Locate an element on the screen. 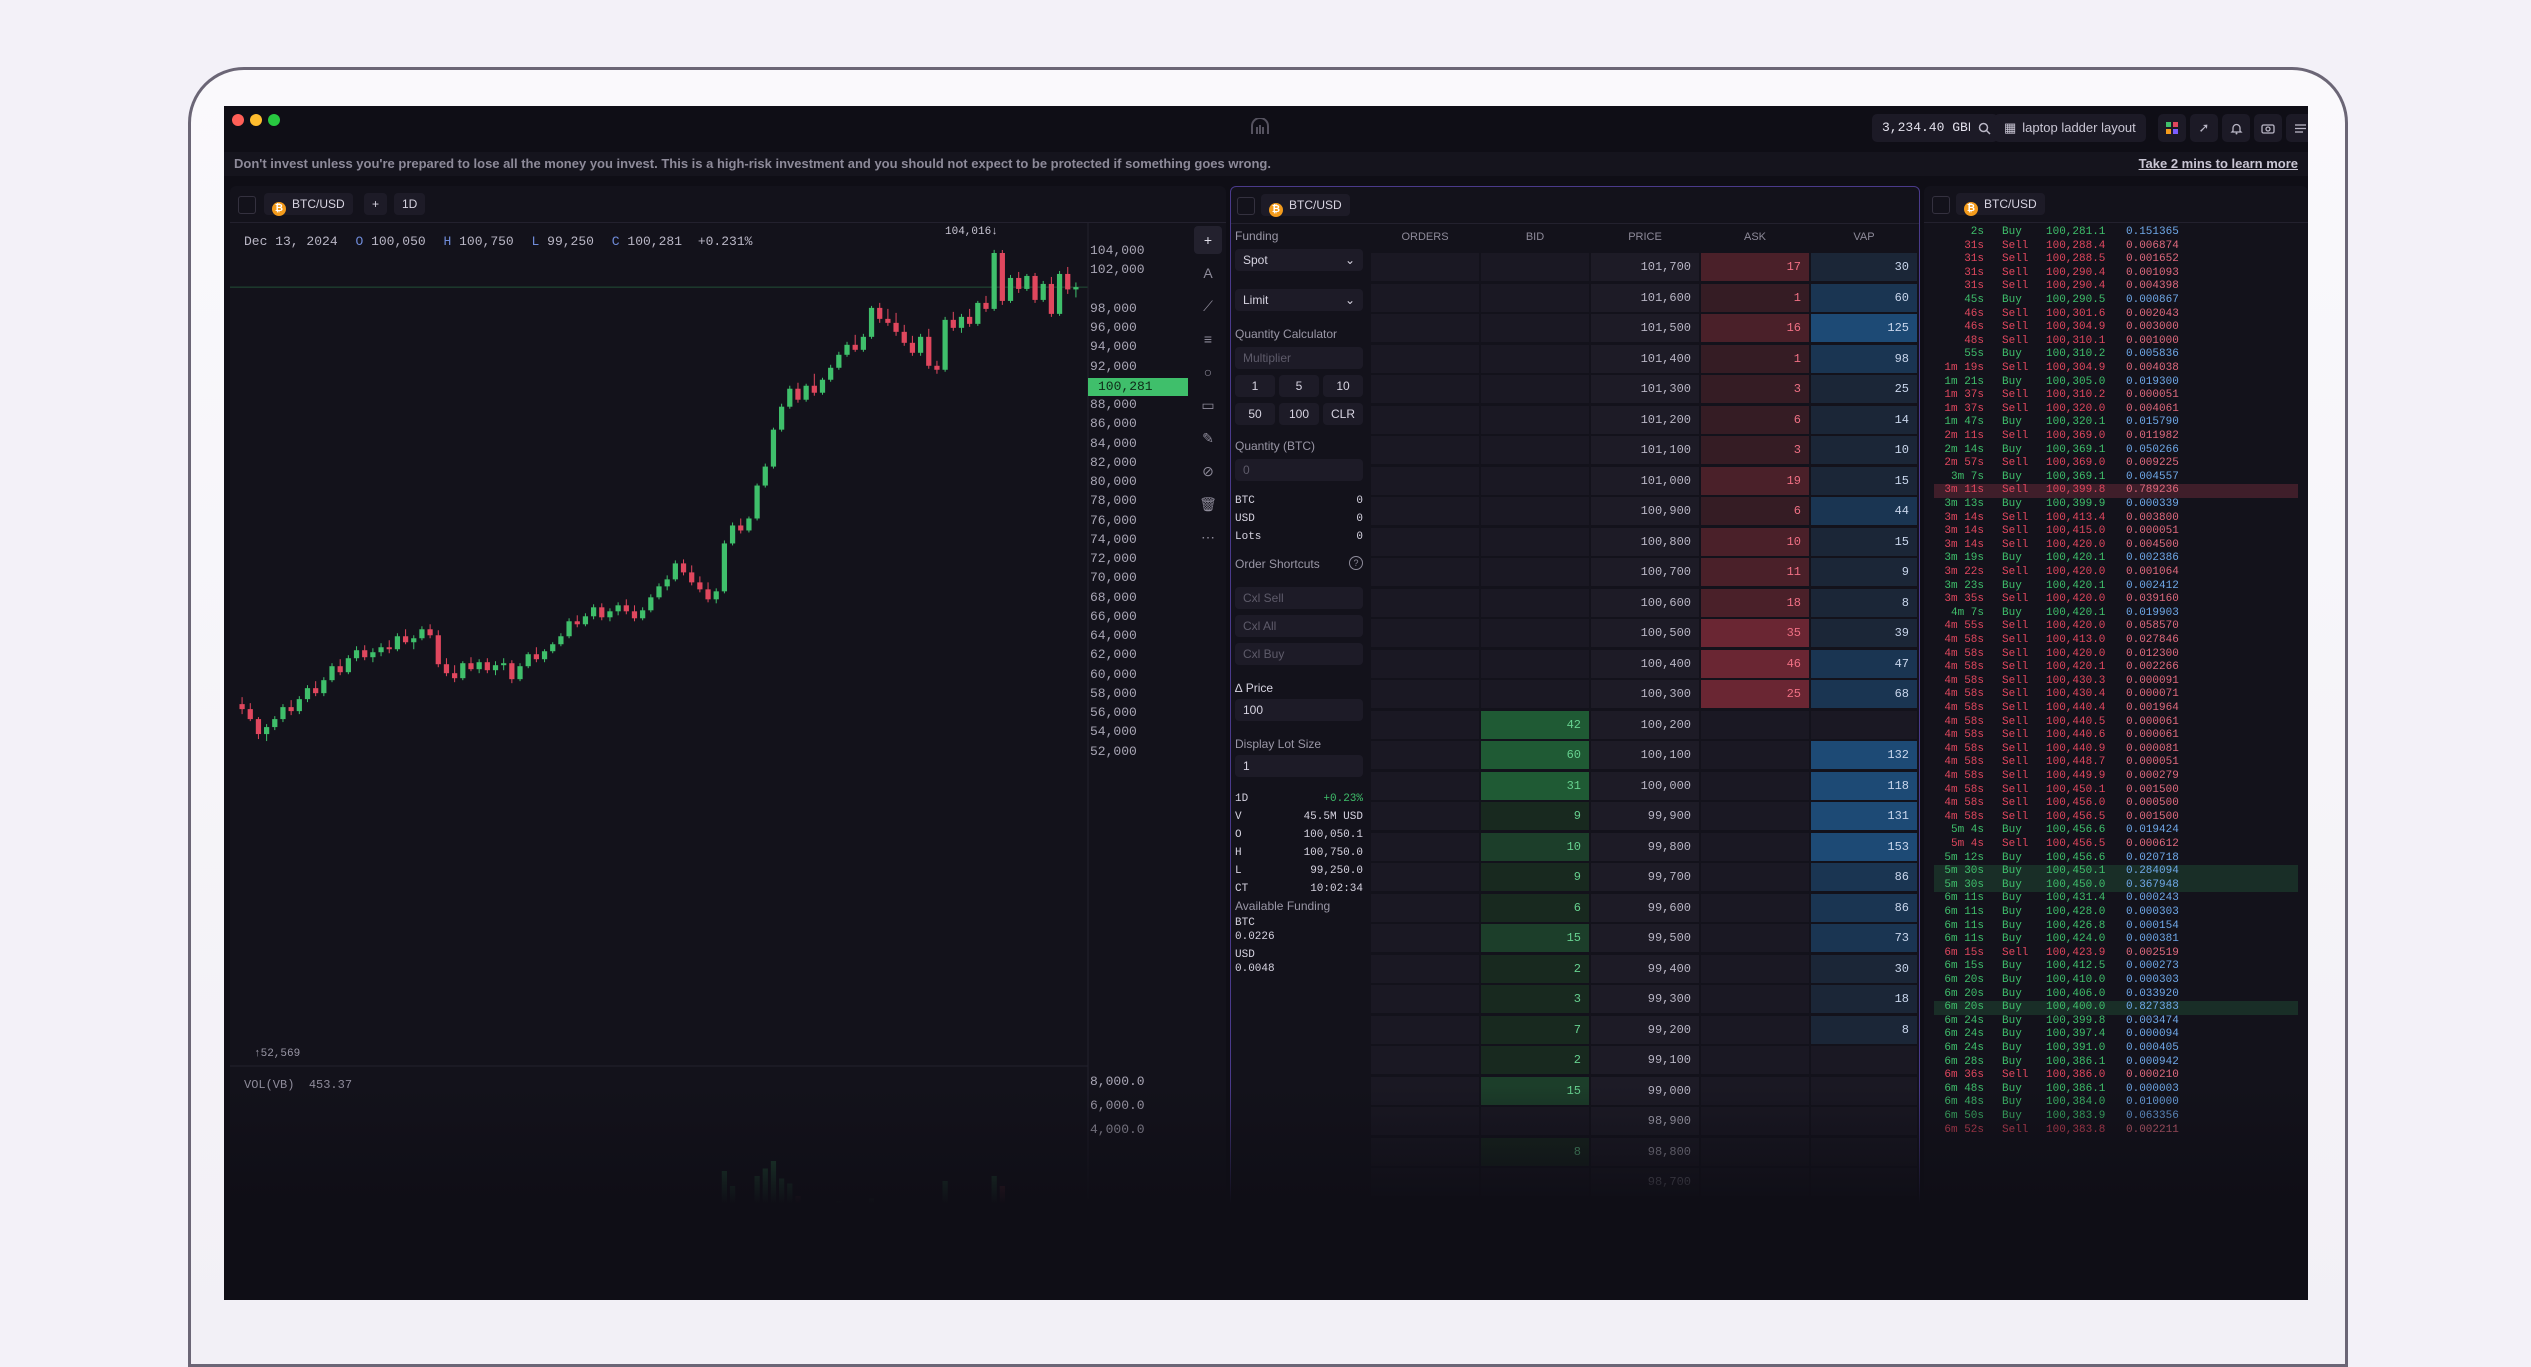 This screenshot has width=2531, height=1367. trade-row: 3m 7s Buy 100,369.1 0.004557 is located at coordinates (2116, 478).